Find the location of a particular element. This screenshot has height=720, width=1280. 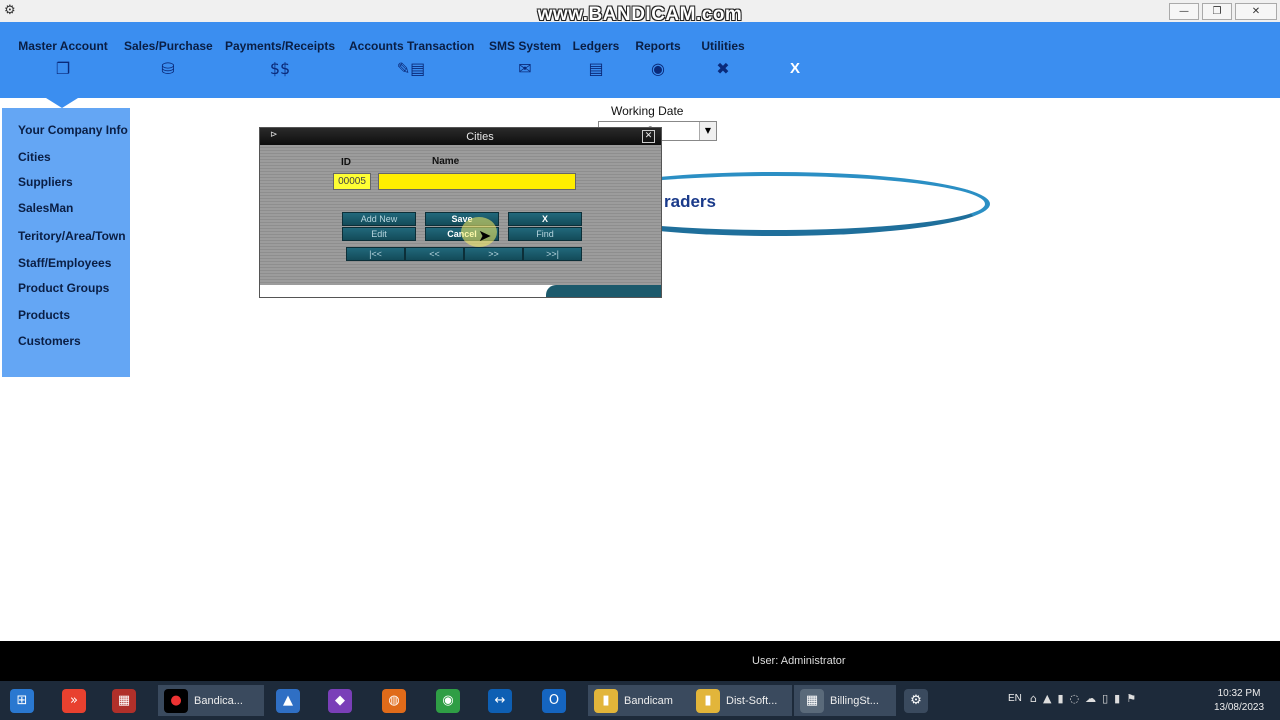

teamviewer-icon: ↔ is located at coordinates (500, 700).